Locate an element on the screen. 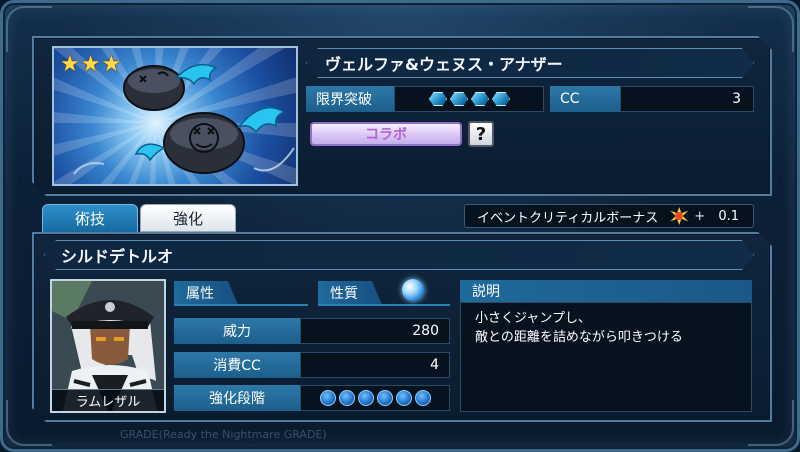 This screenshot has width=800, height=452. event-bonus-plus: + is located at coordinates (700, 216).